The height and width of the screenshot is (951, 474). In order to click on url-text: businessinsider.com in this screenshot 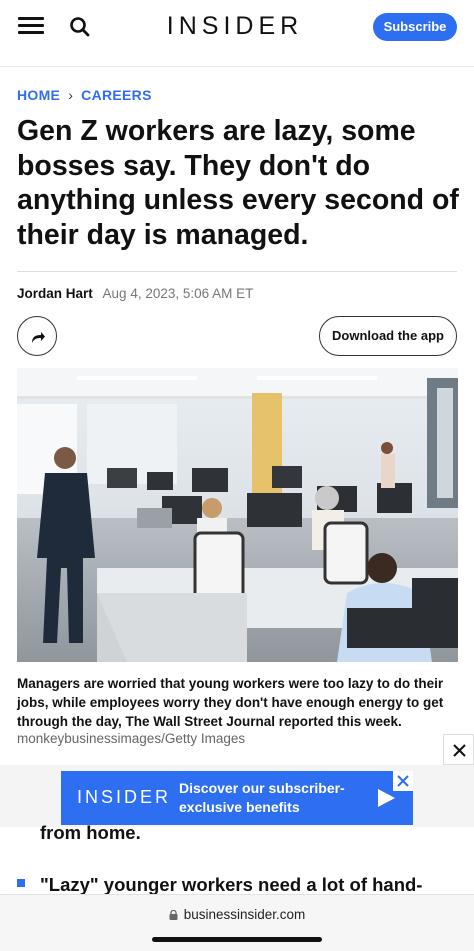, I will do `click(244, 914)`.